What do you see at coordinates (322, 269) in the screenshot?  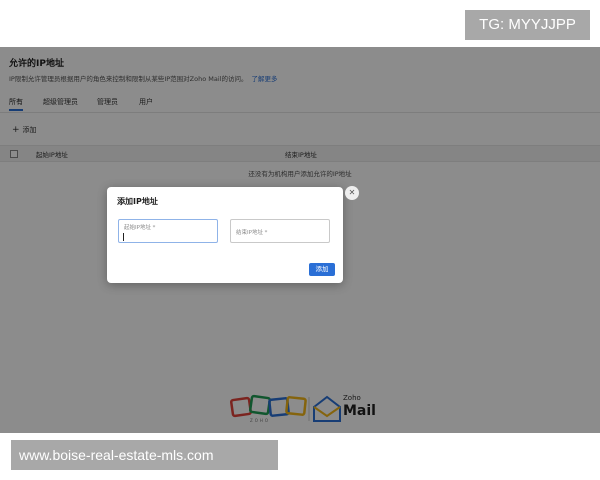 I see `submit-add-button: 添加` at bounding box center [322, 269].